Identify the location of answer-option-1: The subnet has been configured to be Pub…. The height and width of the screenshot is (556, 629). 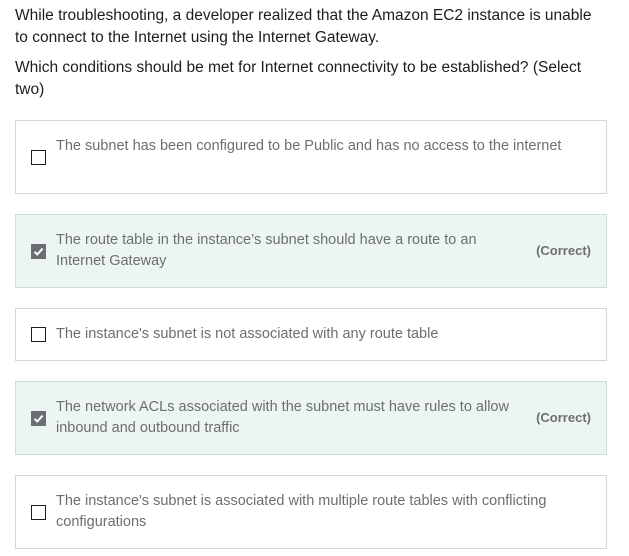
(311, 157).